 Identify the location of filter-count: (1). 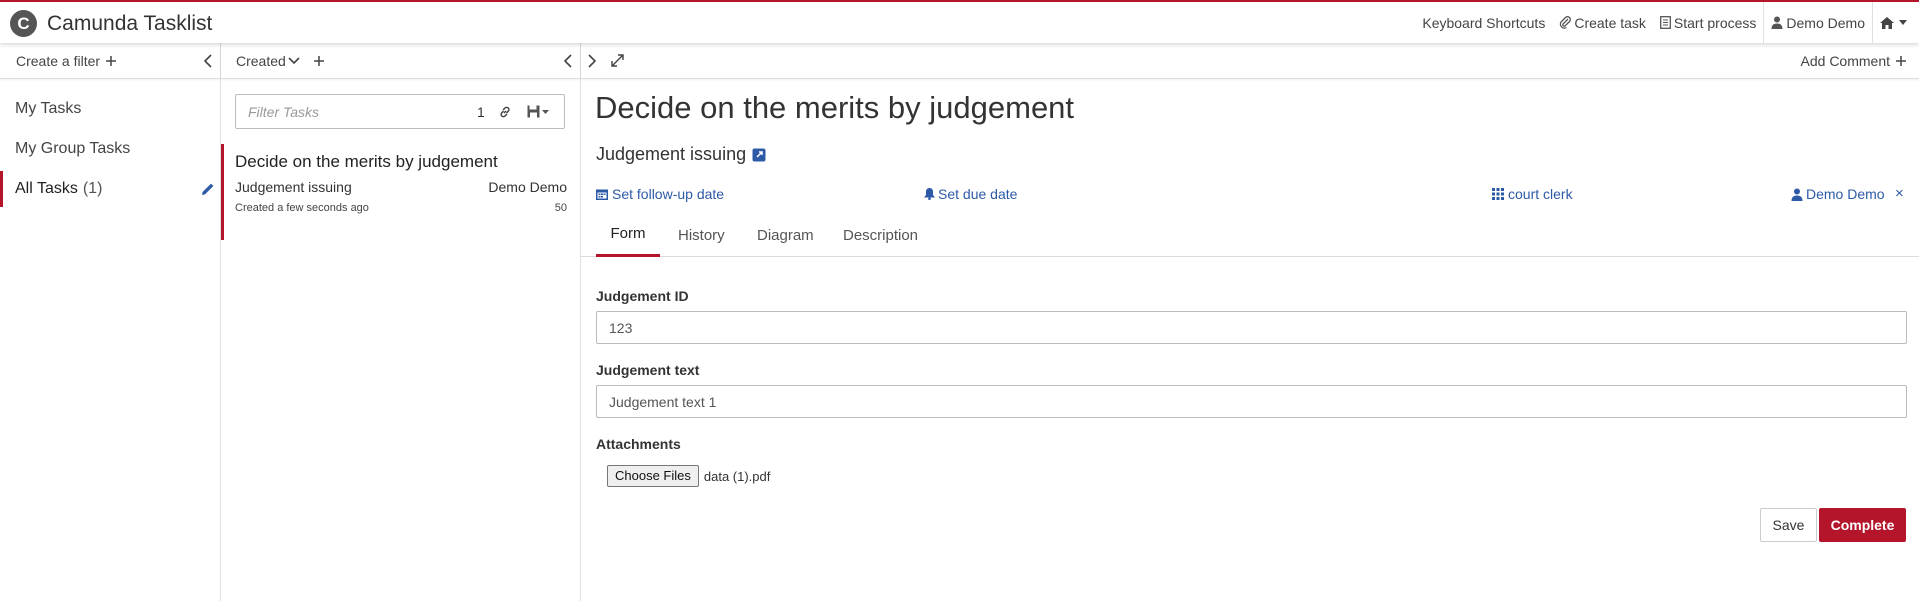
(92, 188).